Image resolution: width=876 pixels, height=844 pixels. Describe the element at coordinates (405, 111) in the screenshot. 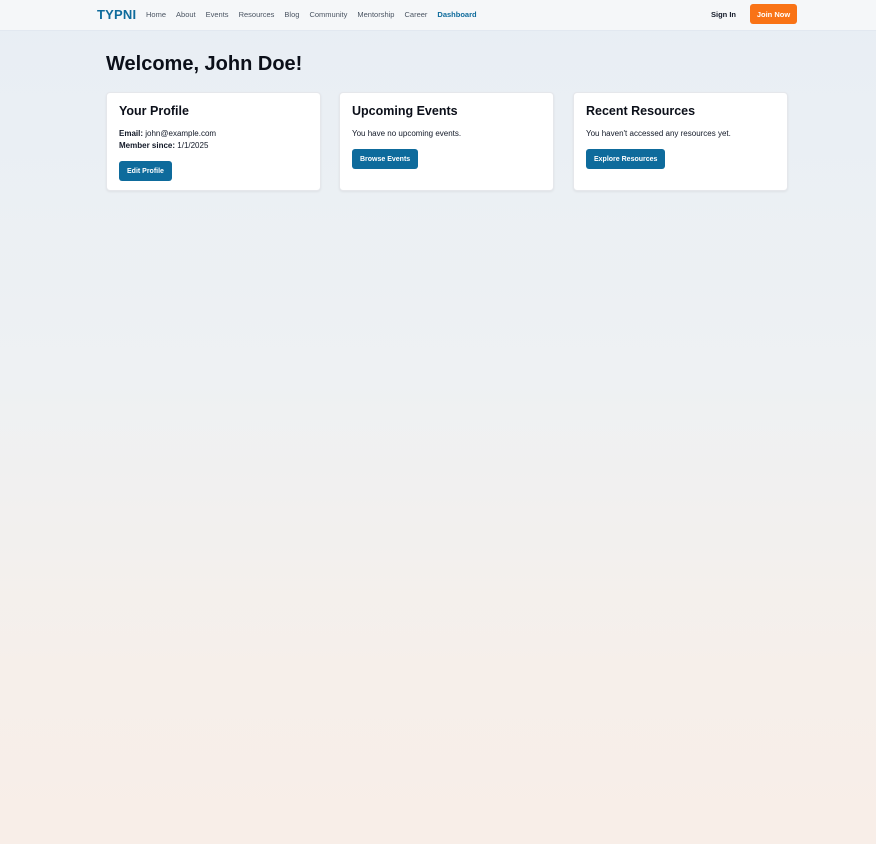

I see `events-card-title: Upcoming Events` at that location.